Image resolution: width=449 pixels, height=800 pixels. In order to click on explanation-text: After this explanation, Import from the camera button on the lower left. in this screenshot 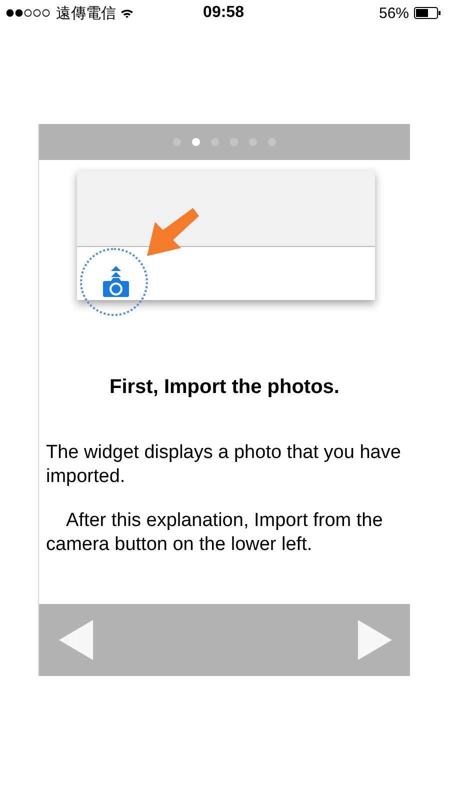, I will do `click(215, 533)`.